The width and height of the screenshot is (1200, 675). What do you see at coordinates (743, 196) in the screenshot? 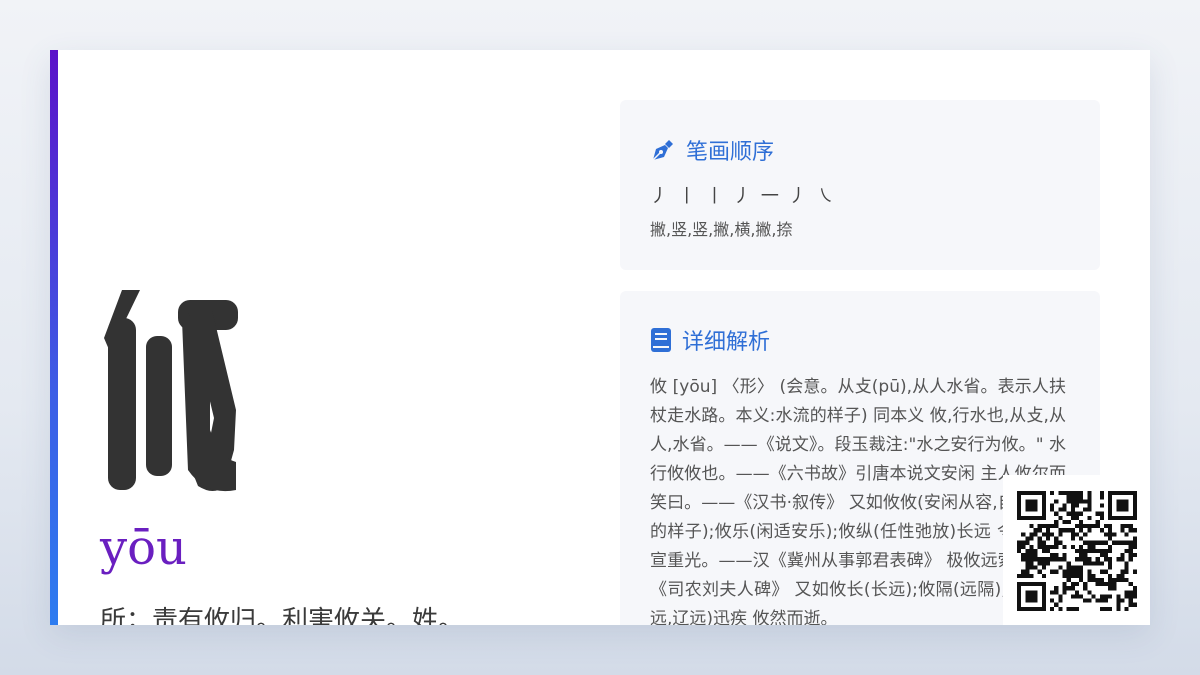
I see `stroke-glyphs: 丿 丨 丨 丿 一 丿 ㇏` at bounding box center [743, 196].